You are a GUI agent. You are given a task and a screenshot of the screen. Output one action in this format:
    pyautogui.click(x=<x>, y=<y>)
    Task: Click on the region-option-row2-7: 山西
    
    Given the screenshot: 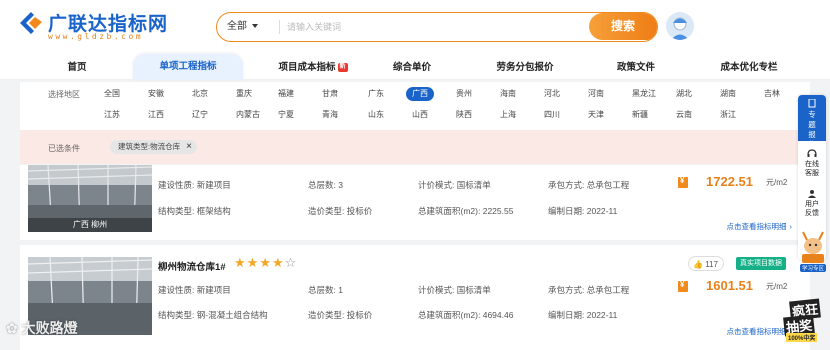 What is the action you would take?
    pyautogui.click(x=420, y=115)
    